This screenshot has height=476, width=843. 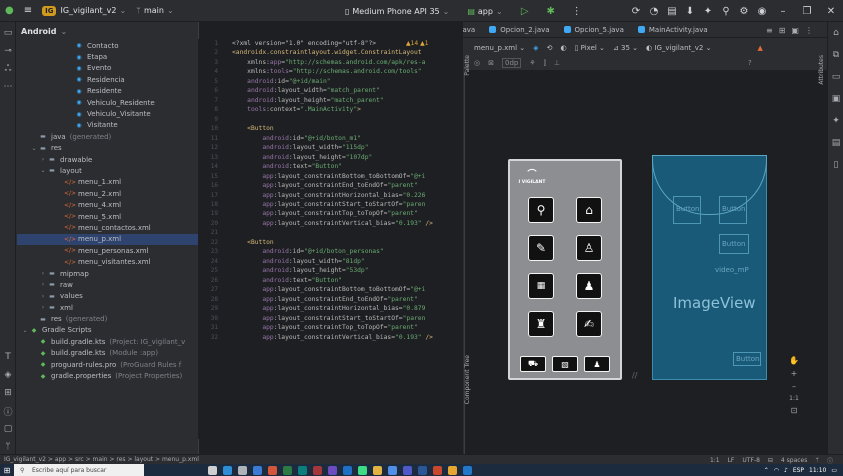 What do you see at coordinates (750, 63) in the screenshot?
I see `help-icon: ?` at bounding box center [750, 63].